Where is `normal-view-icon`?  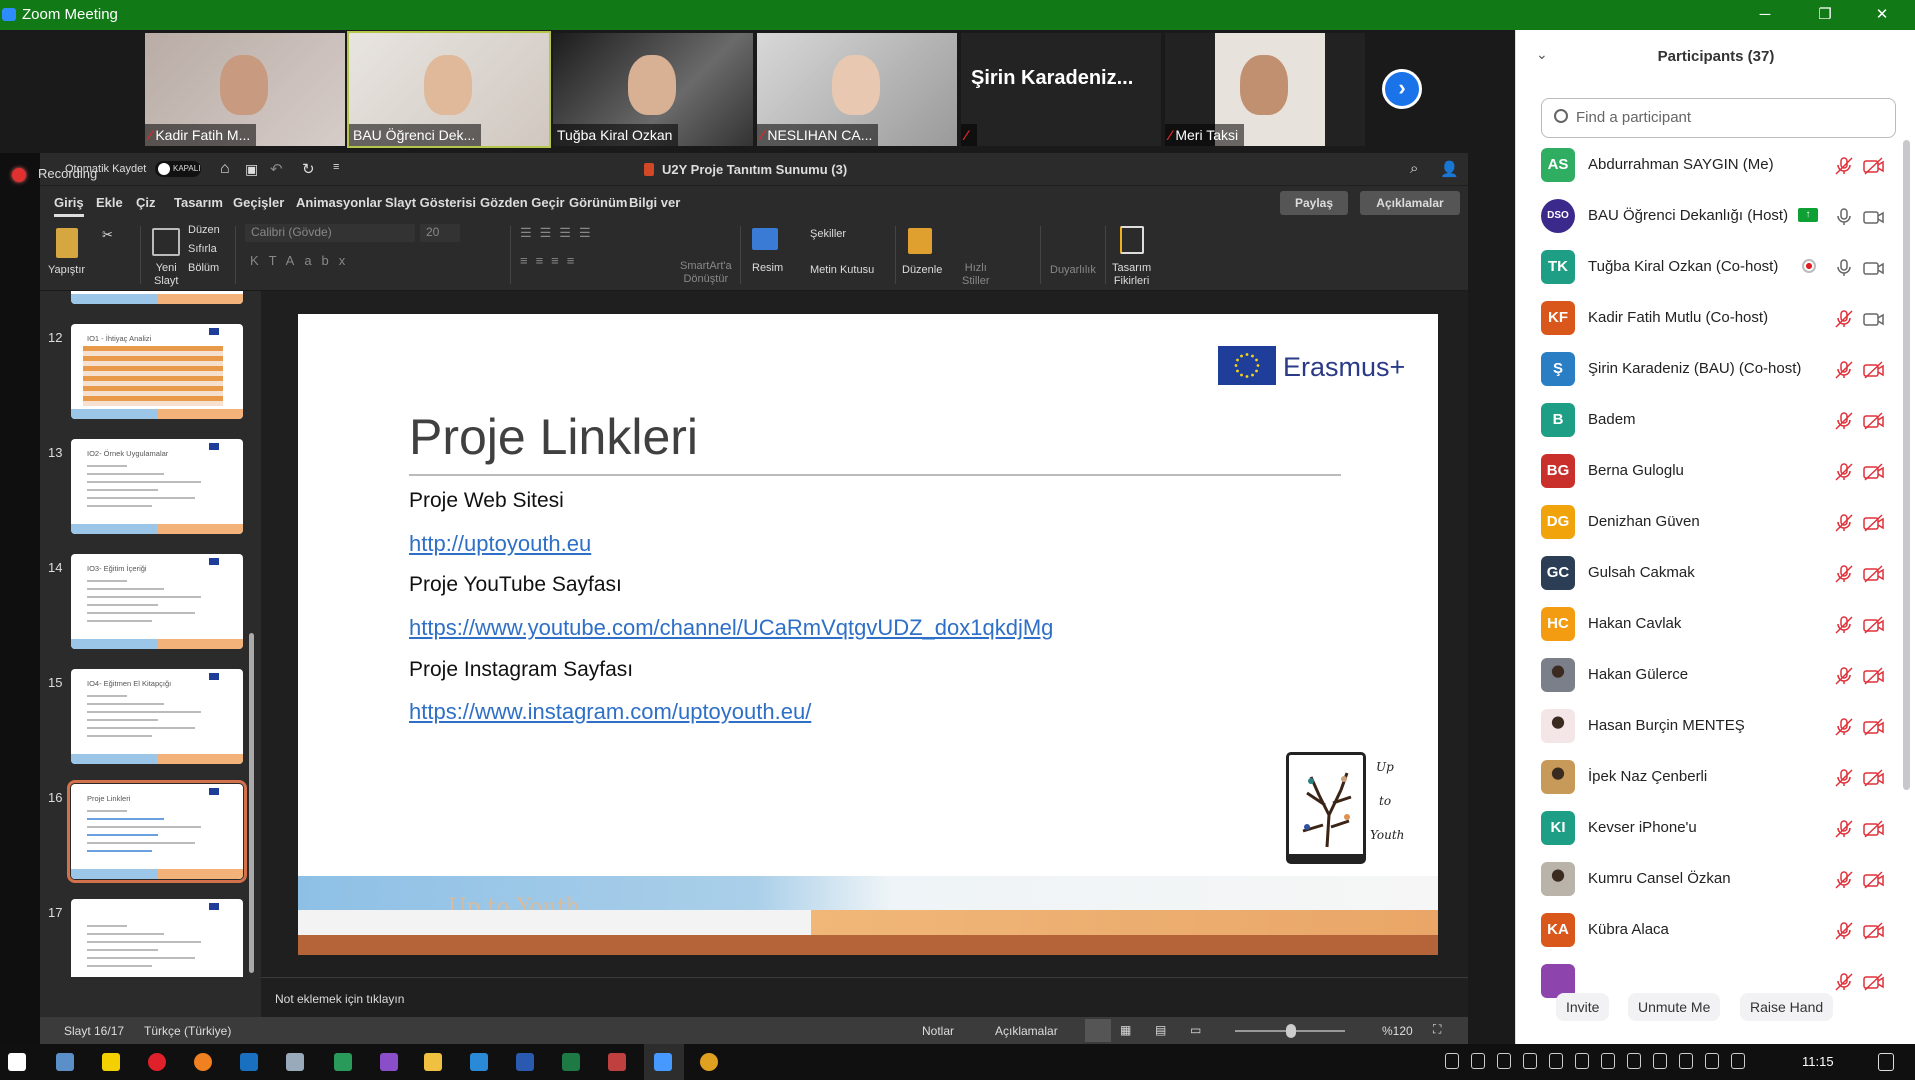
normal-view-icon is located at coordinates (1098, 1030).